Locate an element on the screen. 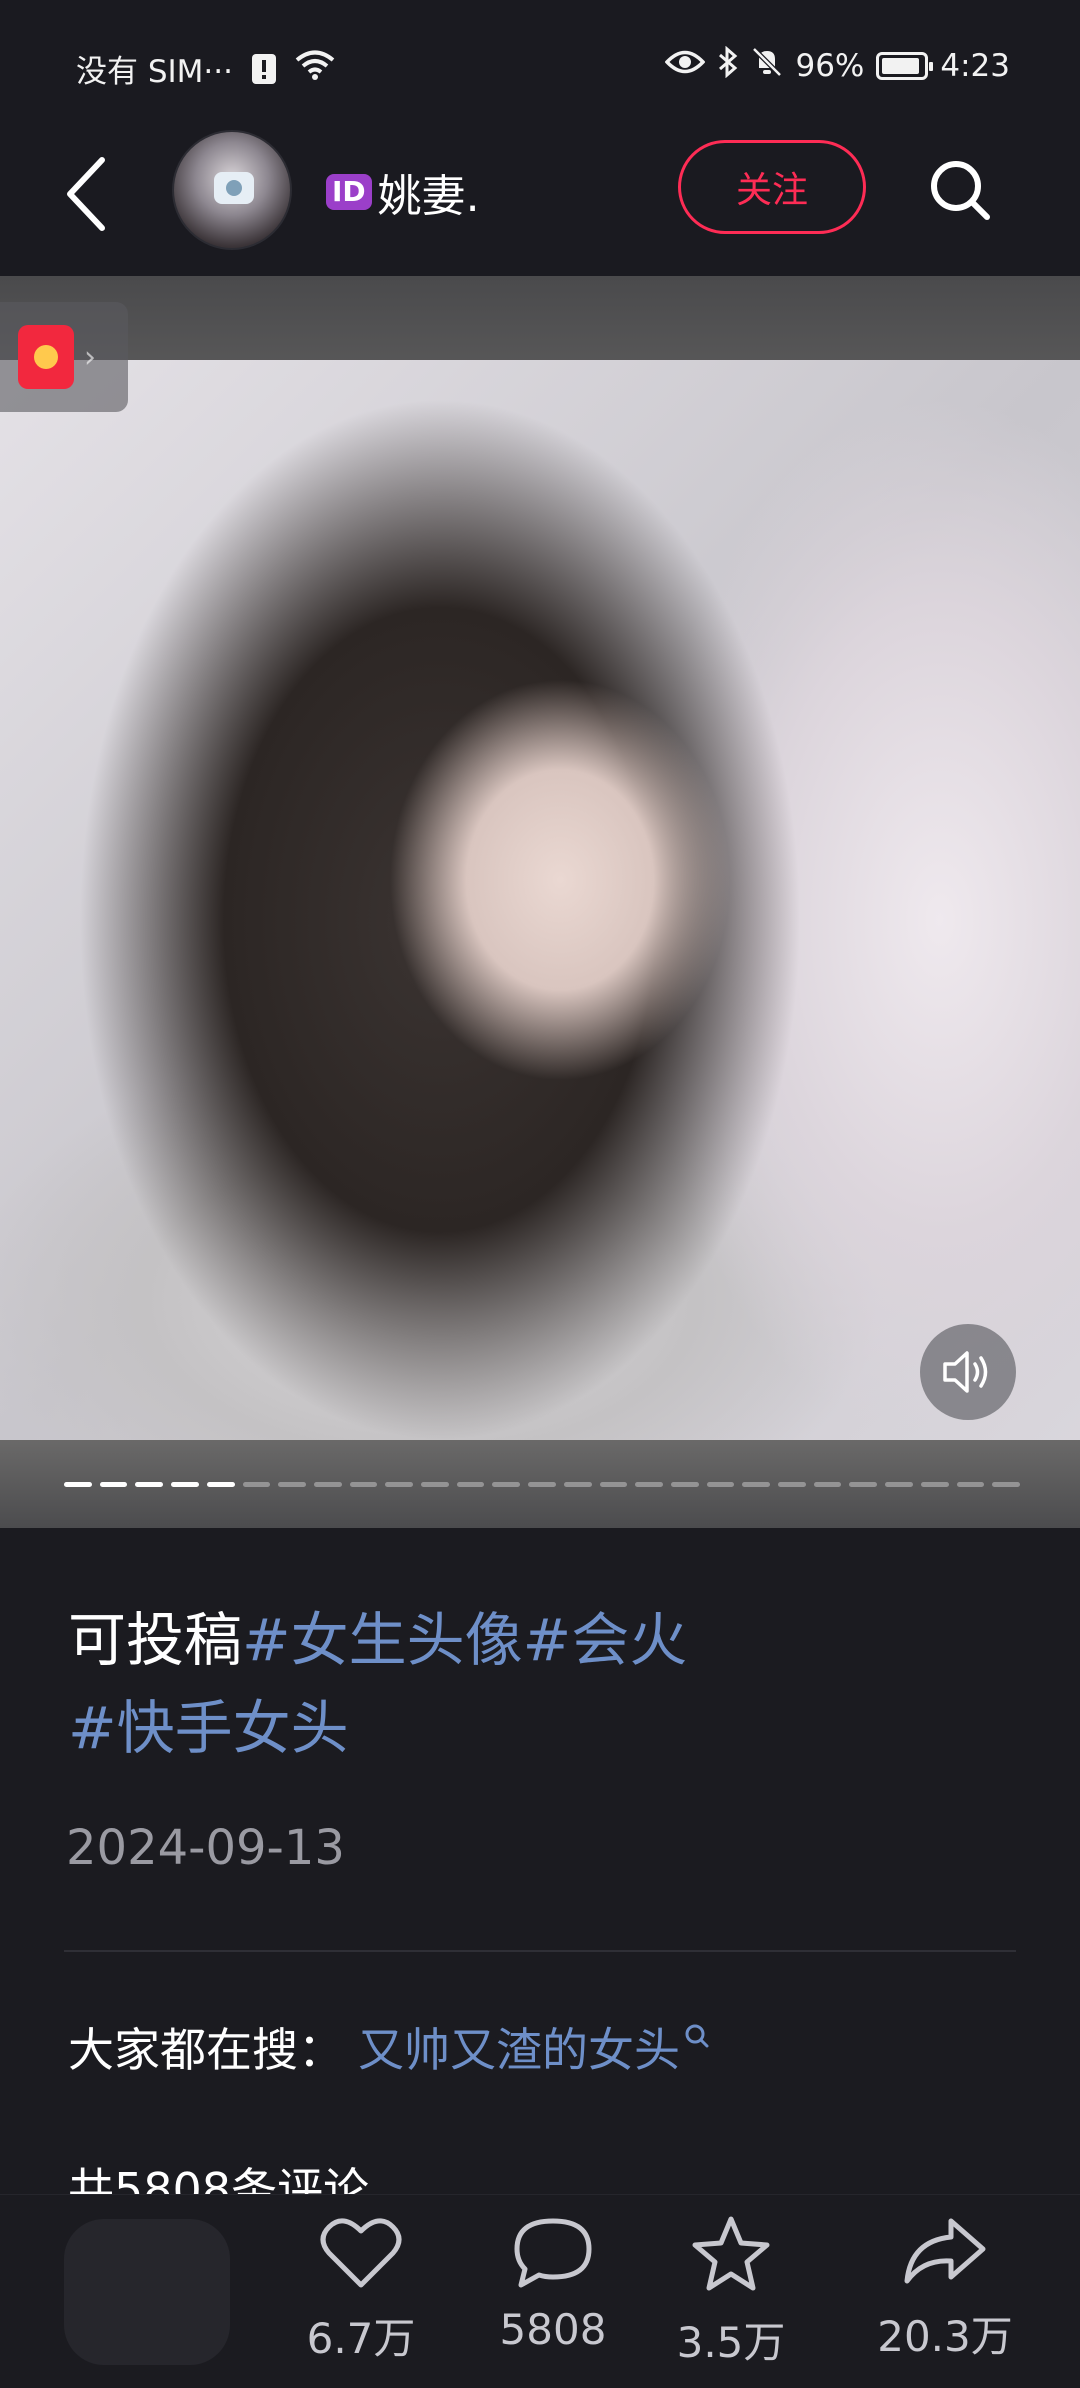  author-name: ID 姚妻. is located at coordinates (403, 192).